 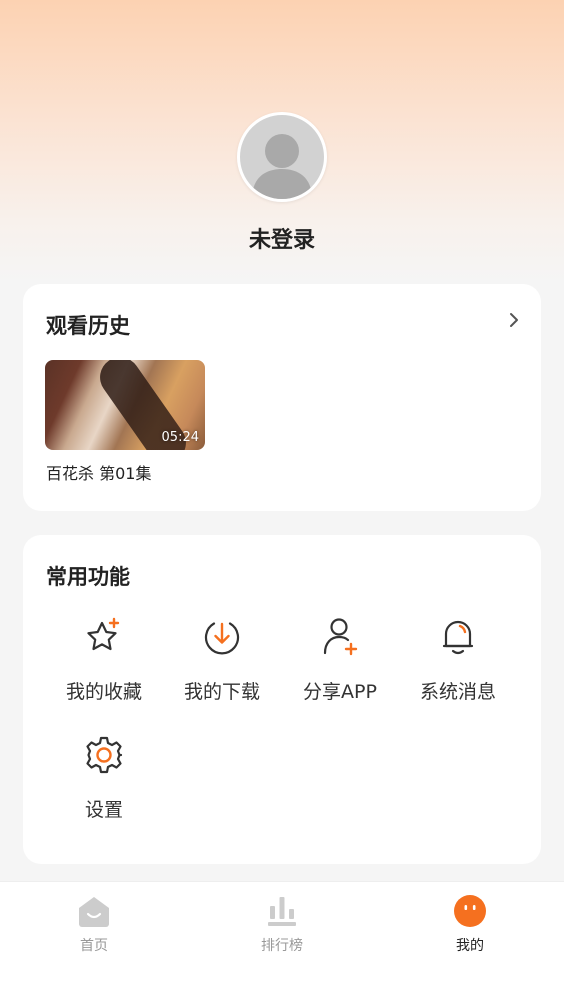 I want to click on tab-mine: 我的, so click(x=470, y=924).